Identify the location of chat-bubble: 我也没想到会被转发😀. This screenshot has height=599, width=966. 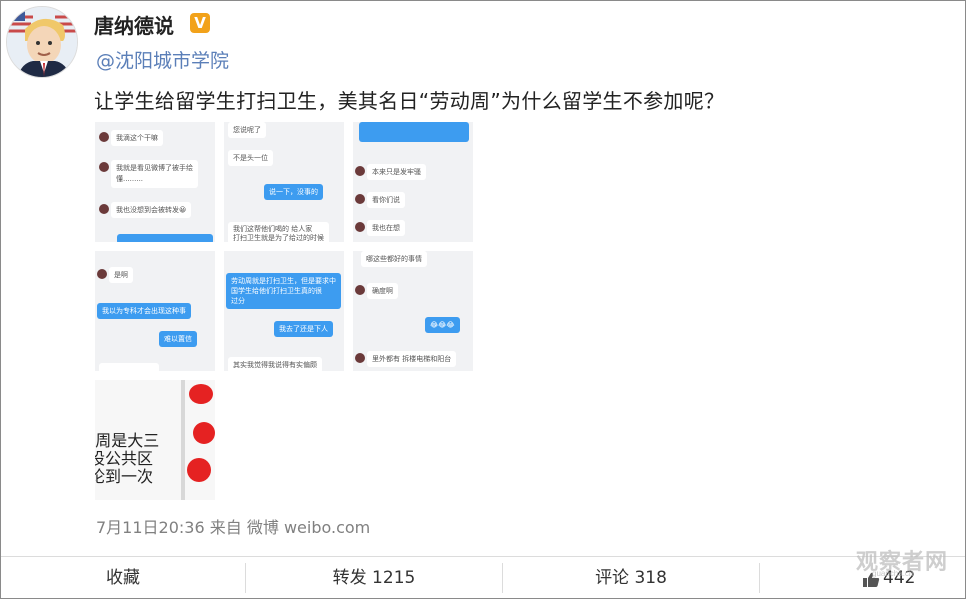
(151, 210).